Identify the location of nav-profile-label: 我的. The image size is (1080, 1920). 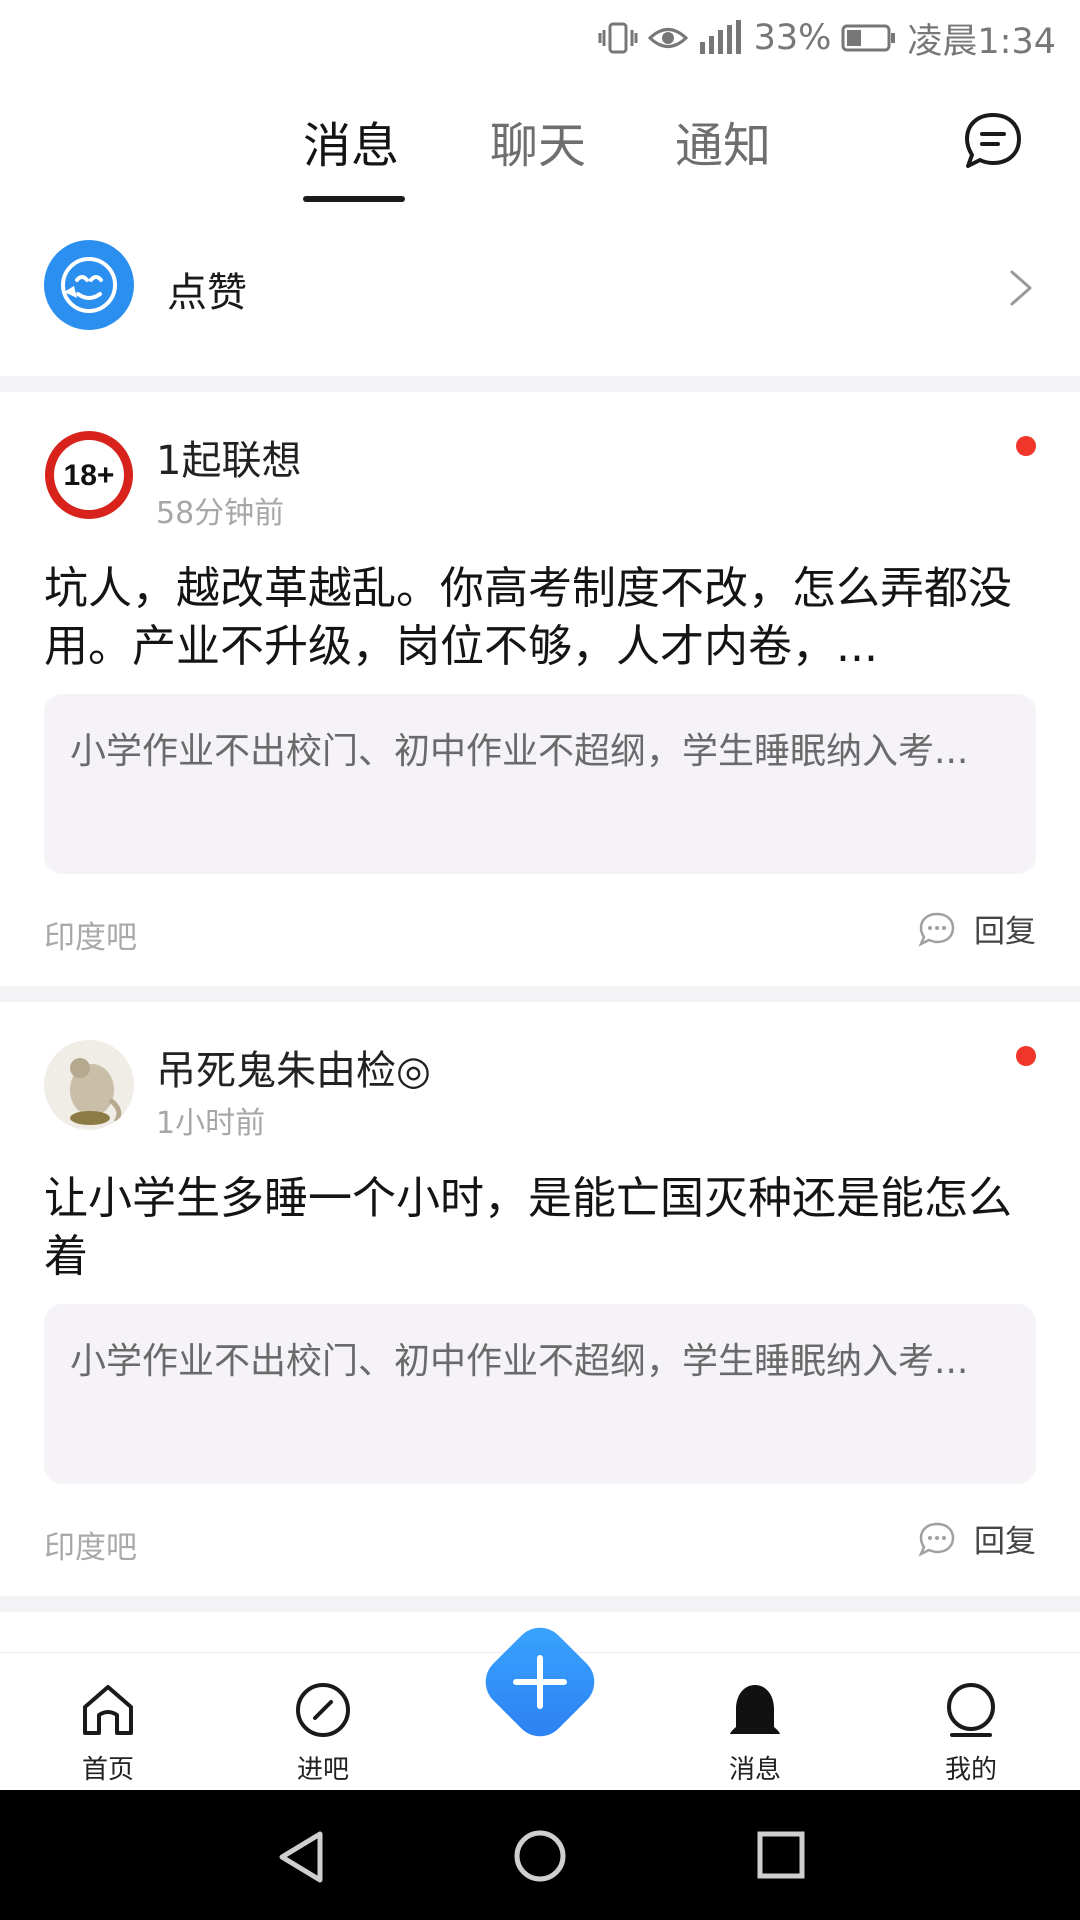
(970, 1770).